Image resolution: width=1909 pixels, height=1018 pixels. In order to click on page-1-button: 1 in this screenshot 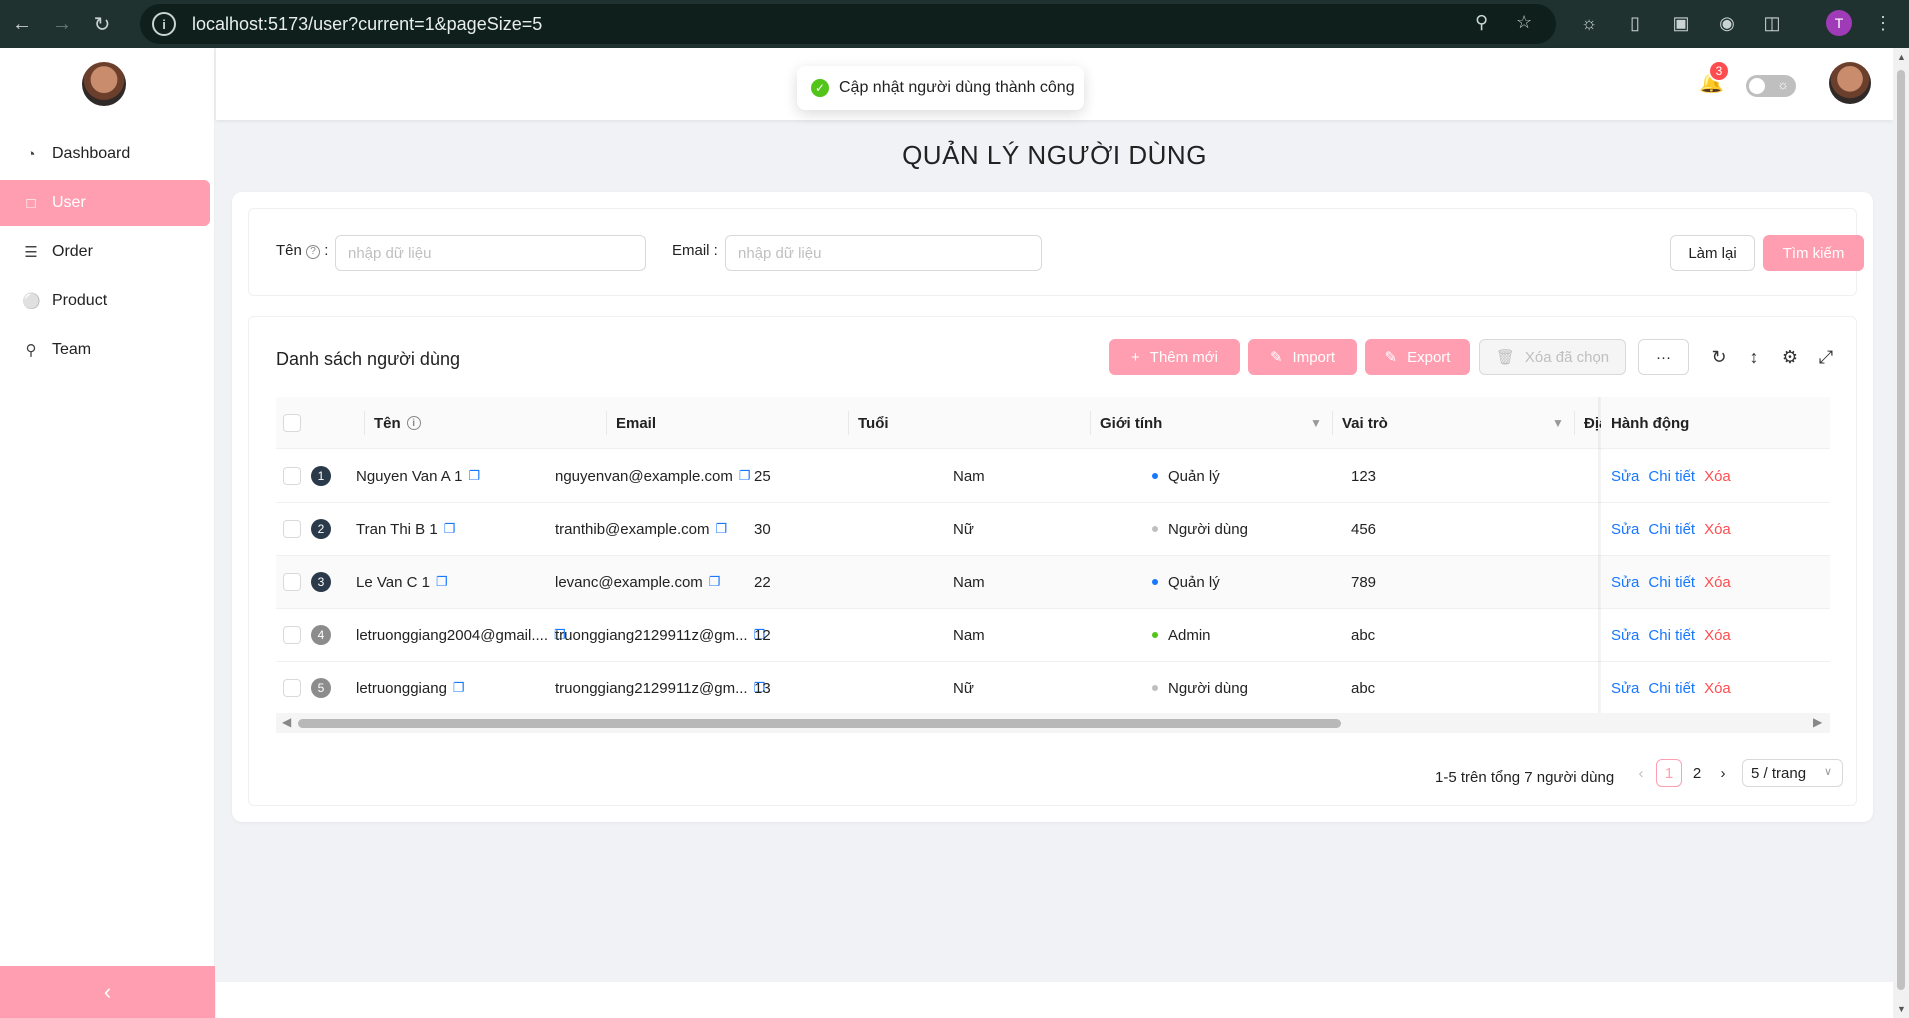, I will do `click(1669, 773)`.